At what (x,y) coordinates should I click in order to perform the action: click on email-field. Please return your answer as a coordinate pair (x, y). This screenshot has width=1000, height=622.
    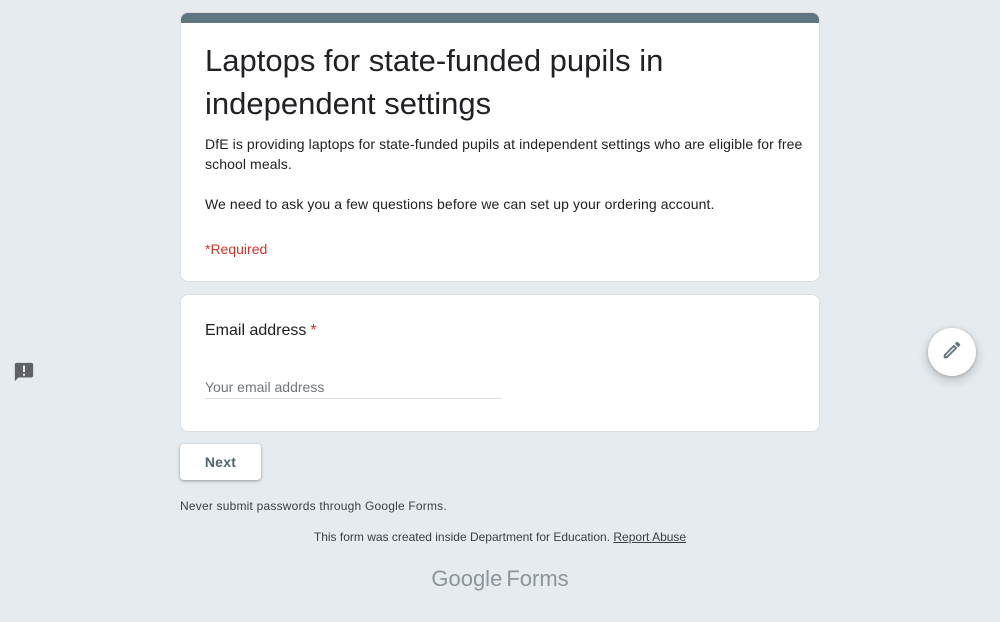
    Looking at the image, I should click on (353, 387).